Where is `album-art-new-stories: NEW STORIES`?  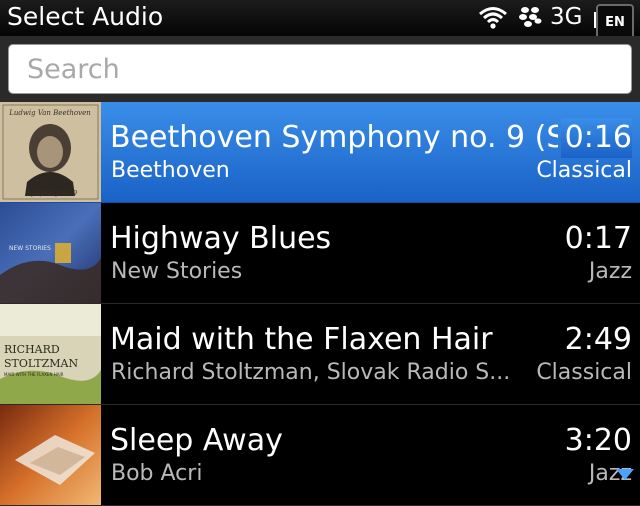 album-art-new-stories: NEW STORIES is located at coordinates (50, 253).